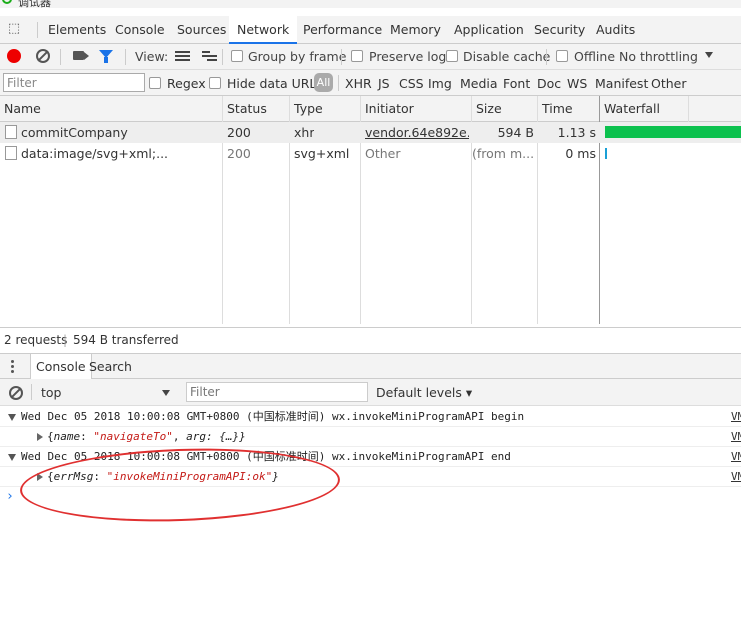  Describe the element at coordinates (43, 56) in the screenshot. I see `clear-icon` at that location.